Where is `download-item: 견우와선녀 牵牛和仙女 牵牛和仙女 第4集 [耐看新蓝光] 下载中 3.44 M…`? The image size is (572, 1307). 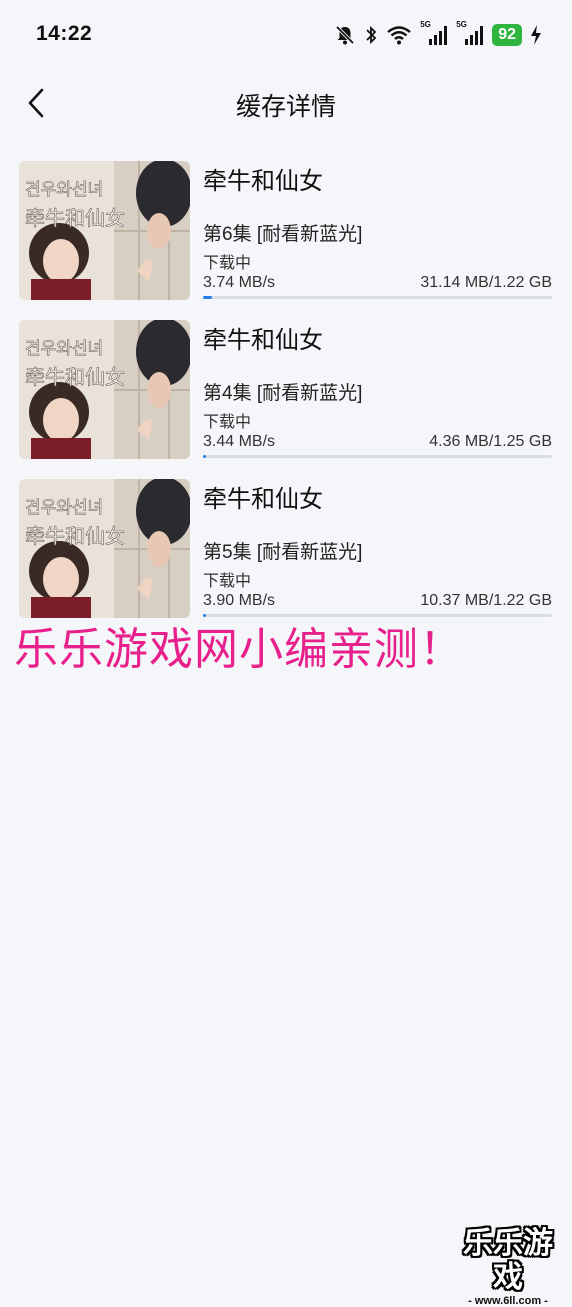 download-item: 견우와선녀 牵牛和仙女 牵牛和仙女 第4集 [耐看新蓝光] 下载中 3.44 M… is located at coordinates (286, 389).